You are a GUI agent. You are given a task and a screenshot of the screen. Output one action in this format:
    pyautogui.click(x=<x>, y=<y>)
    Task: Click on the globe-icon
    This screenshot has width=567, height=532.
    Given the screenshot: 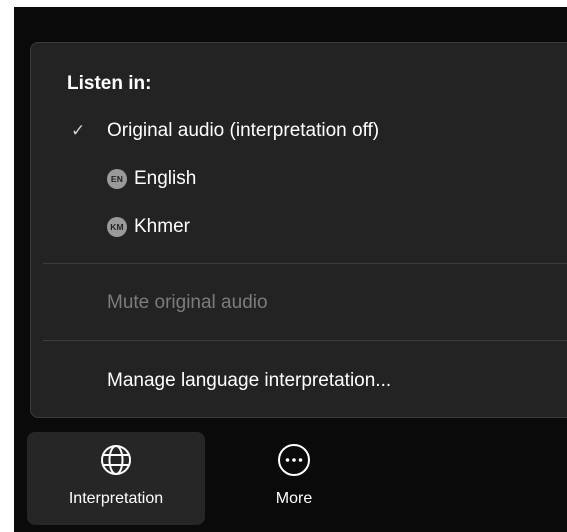 What is the action you would take?
    pyautogui.click(x=116, y=460)
    